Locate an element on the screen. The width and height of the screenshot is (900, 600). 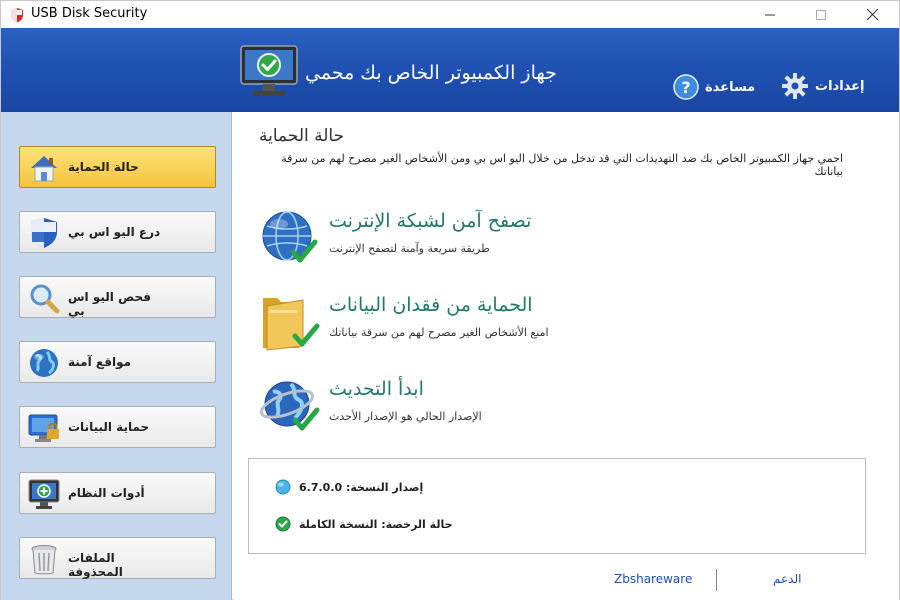
feature-title: ابدأ التحديث is located at coordinates (376, 389).